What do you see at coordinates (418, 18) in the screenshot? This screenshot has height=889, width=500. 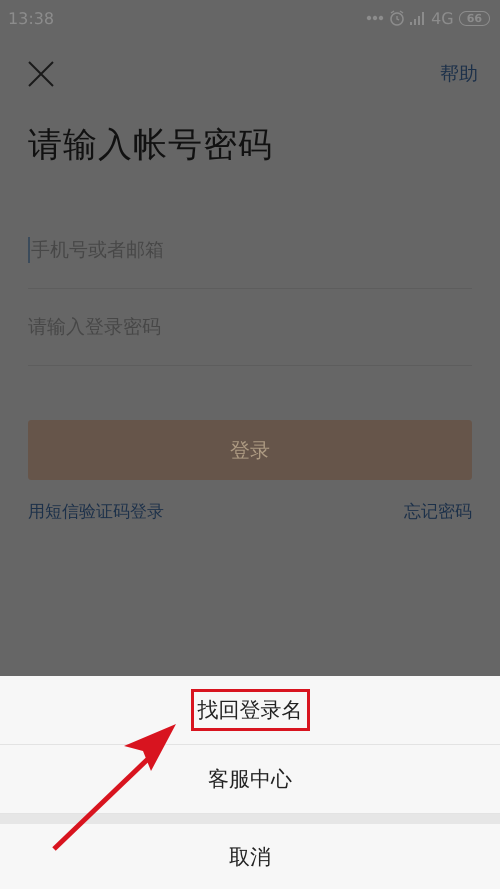 I see `signal-icon` at bounding box center [418, 18].